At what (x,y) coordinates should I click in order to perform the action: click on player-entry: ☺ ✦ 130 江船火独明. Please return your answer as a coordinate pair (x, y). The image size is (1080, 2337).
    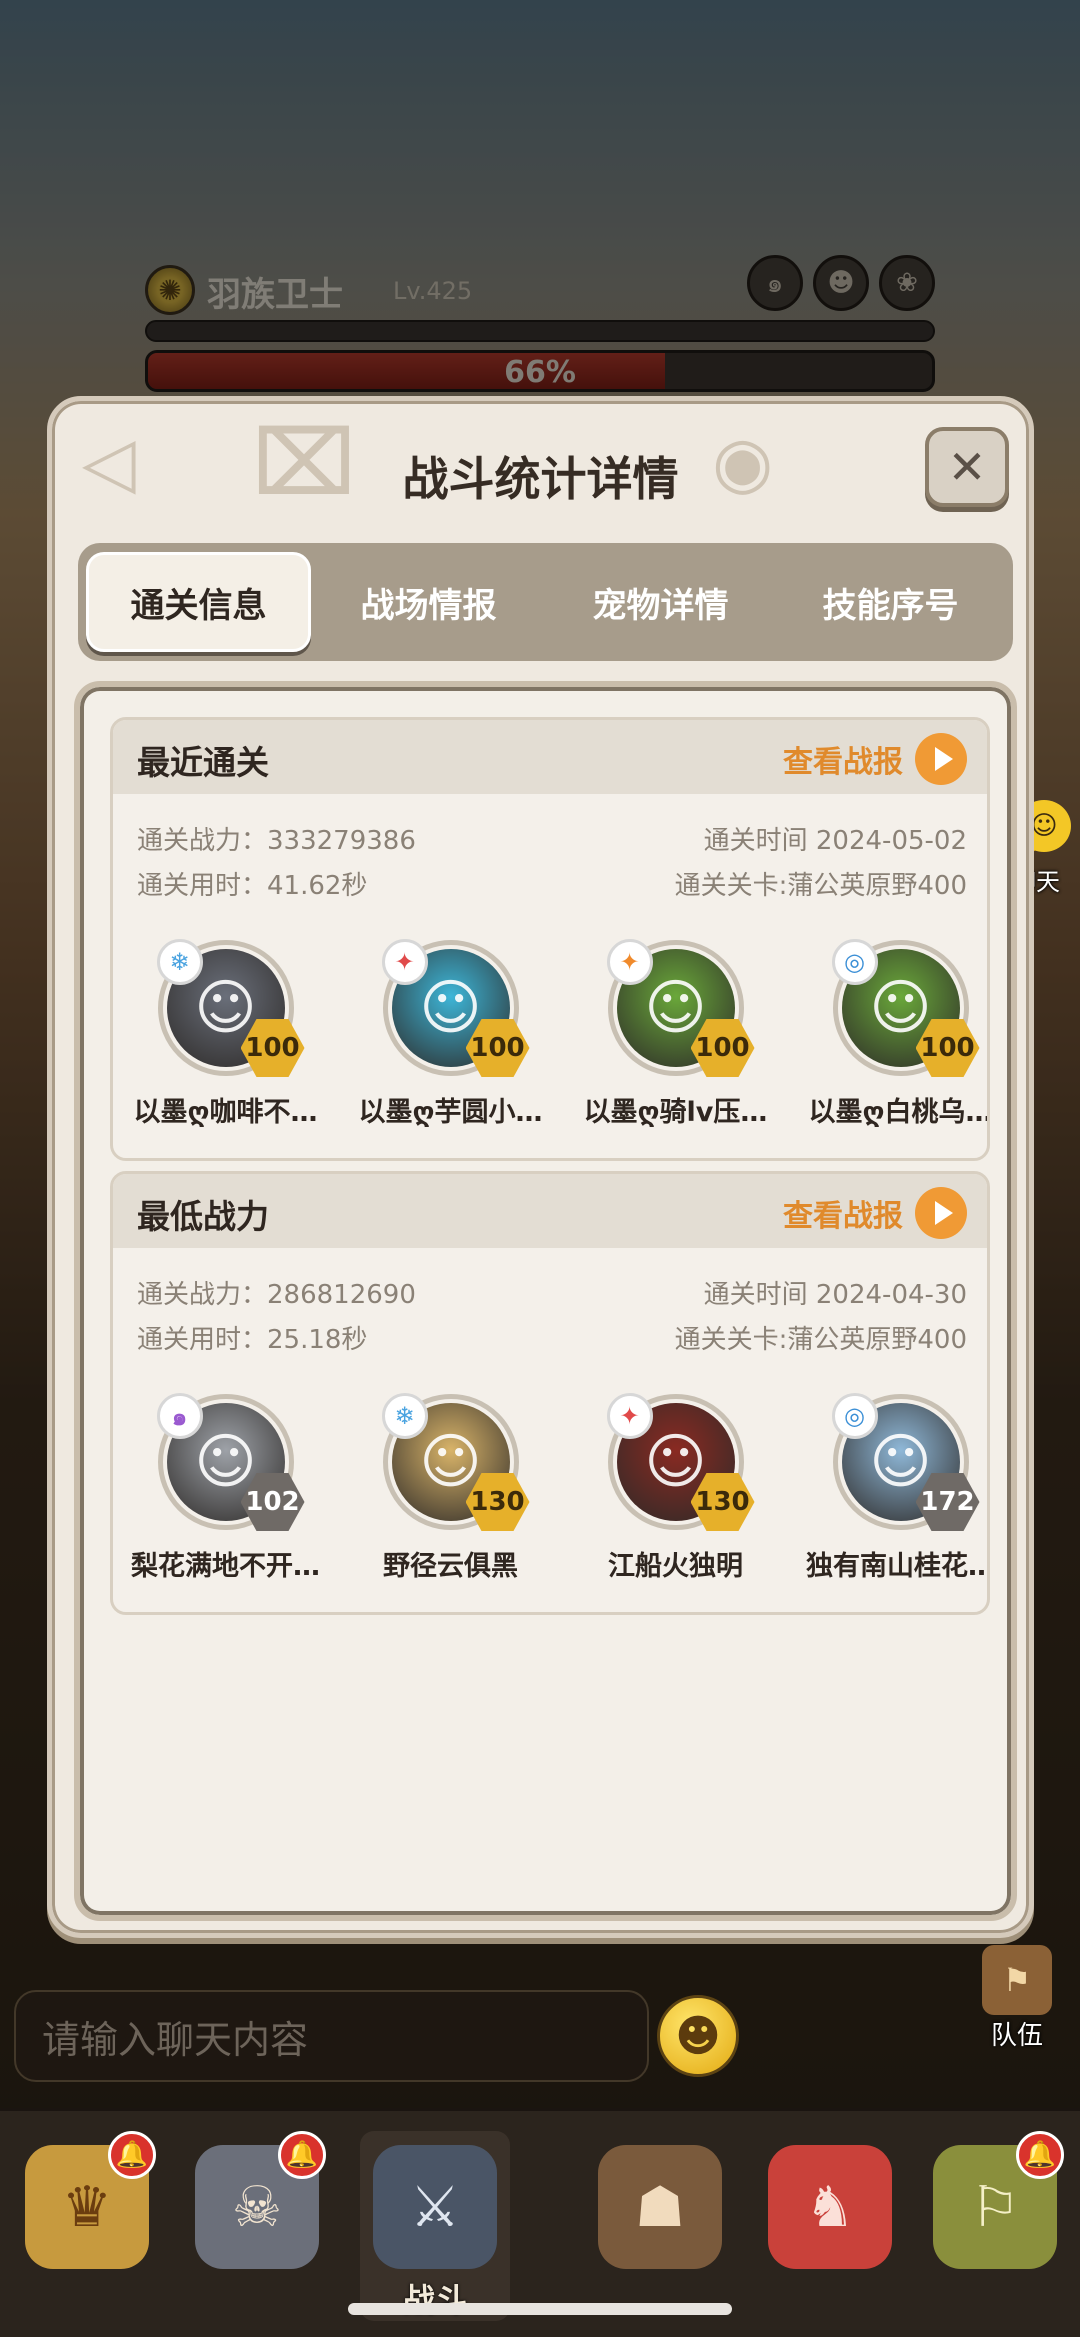
    Looking at the image, I should click on (675, 1488).